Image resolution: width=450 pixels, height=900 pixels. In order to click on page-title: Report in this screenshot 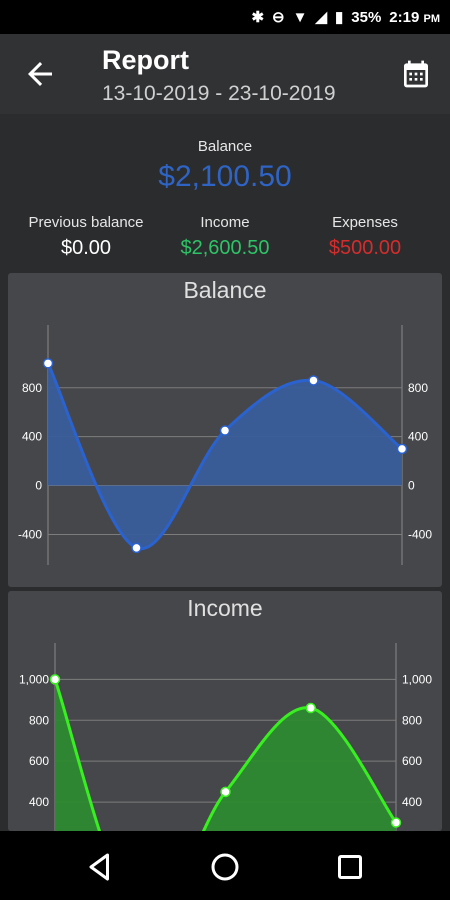, I will do `click(145, 60)`.